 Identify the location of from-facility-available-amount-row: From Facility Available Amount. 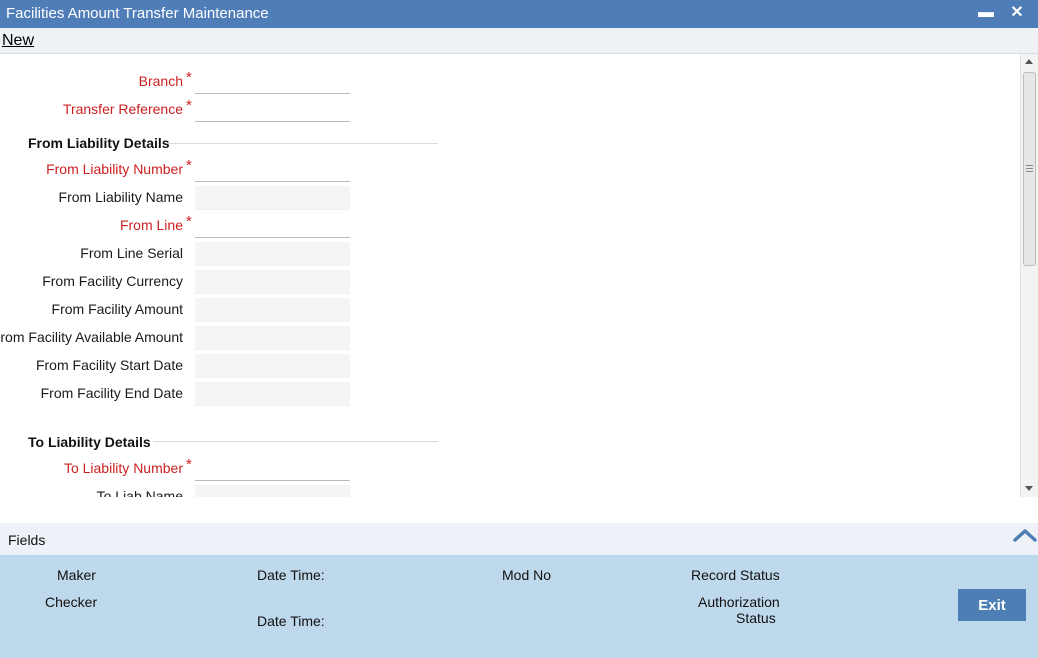
(220, 338).